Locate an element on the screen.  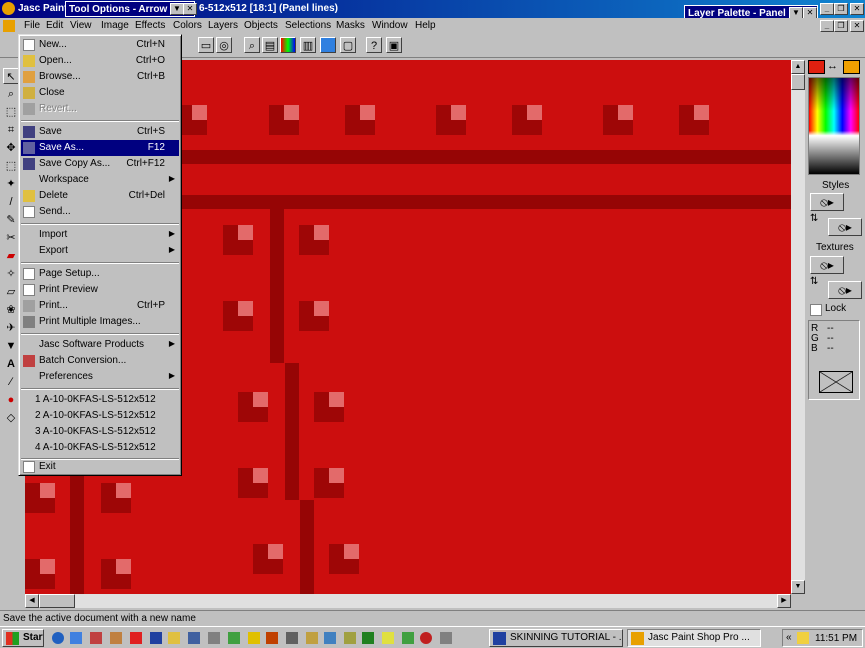
overview-icon: ▢ is located at coordinates (348, 45).